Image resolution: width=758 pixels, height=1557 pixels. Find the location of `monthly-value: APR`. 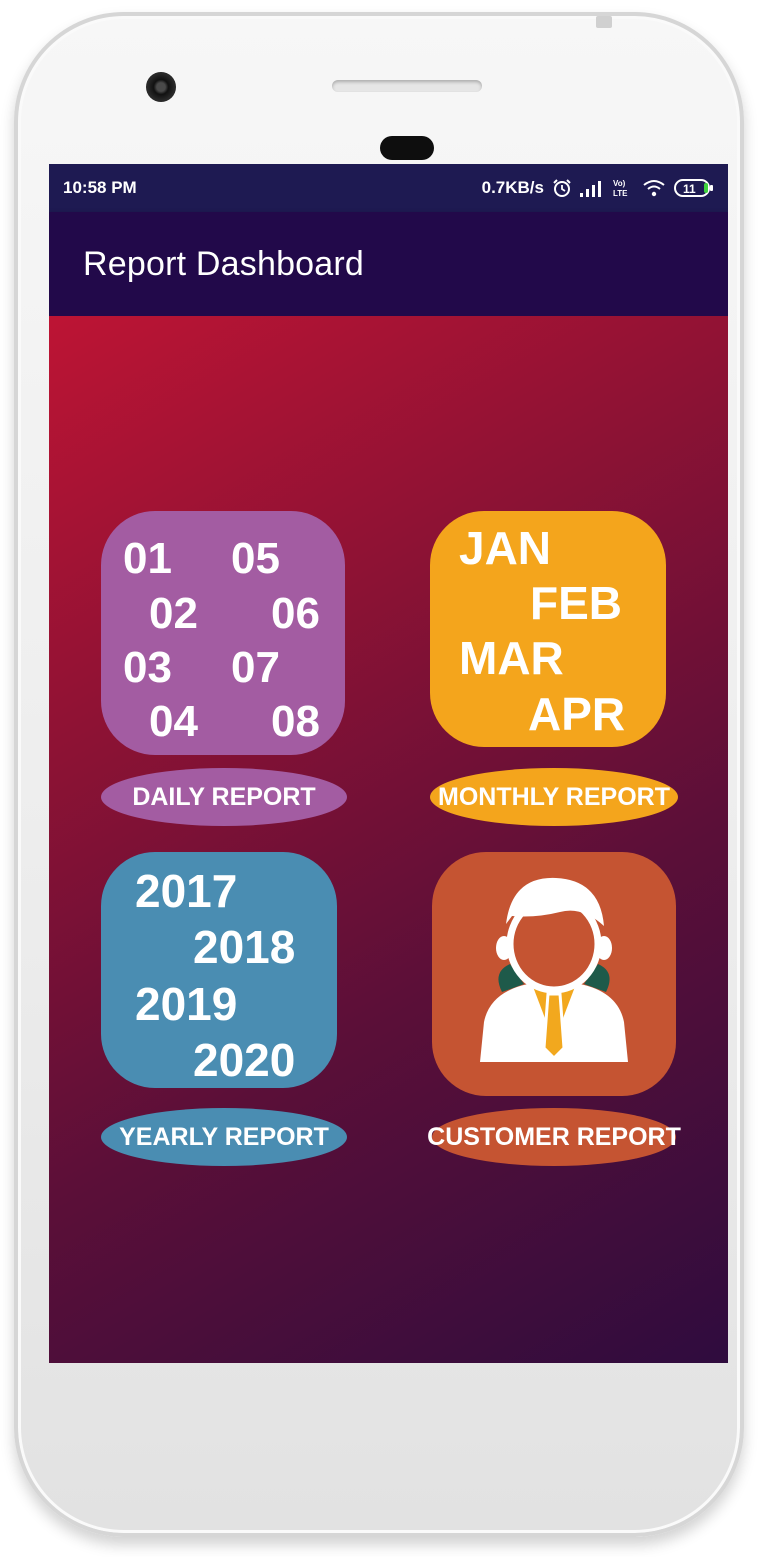

monthly-value: APR is located at coordinates (577, 714).